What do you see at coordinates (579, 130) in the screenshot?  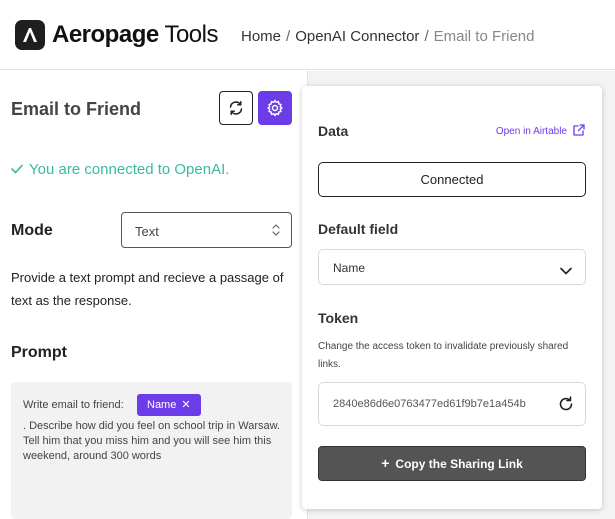 I see `external-link-icon` at bounding box center [579, 130].